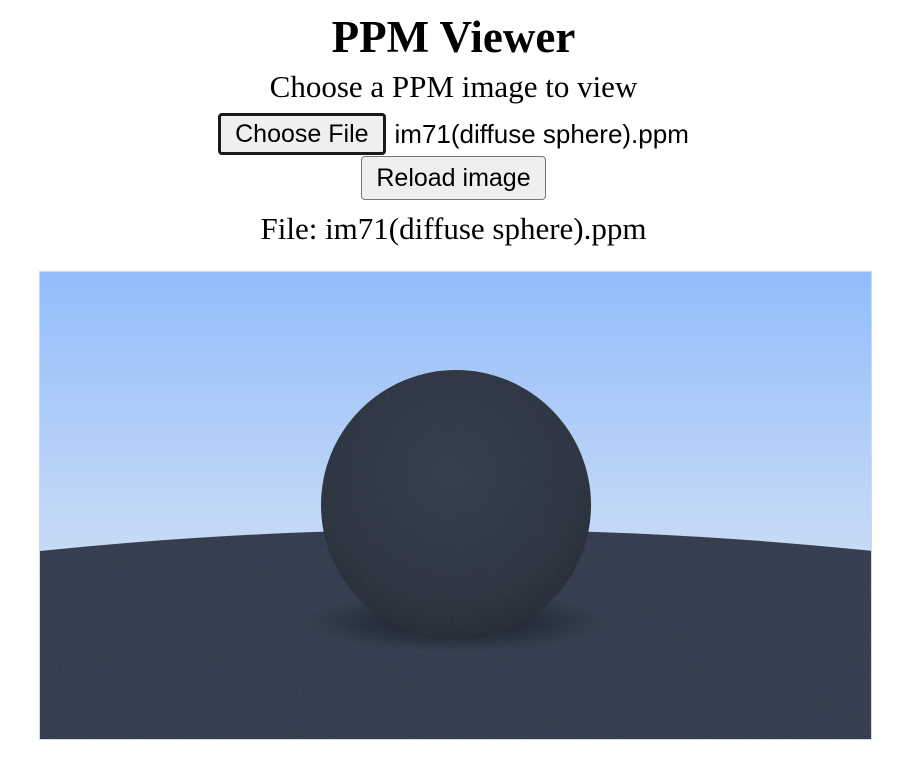 The width and height of the screenshot is (907, 779). I want to click on page-subtitle: Choose a PPM image to view, so click(453, 86).